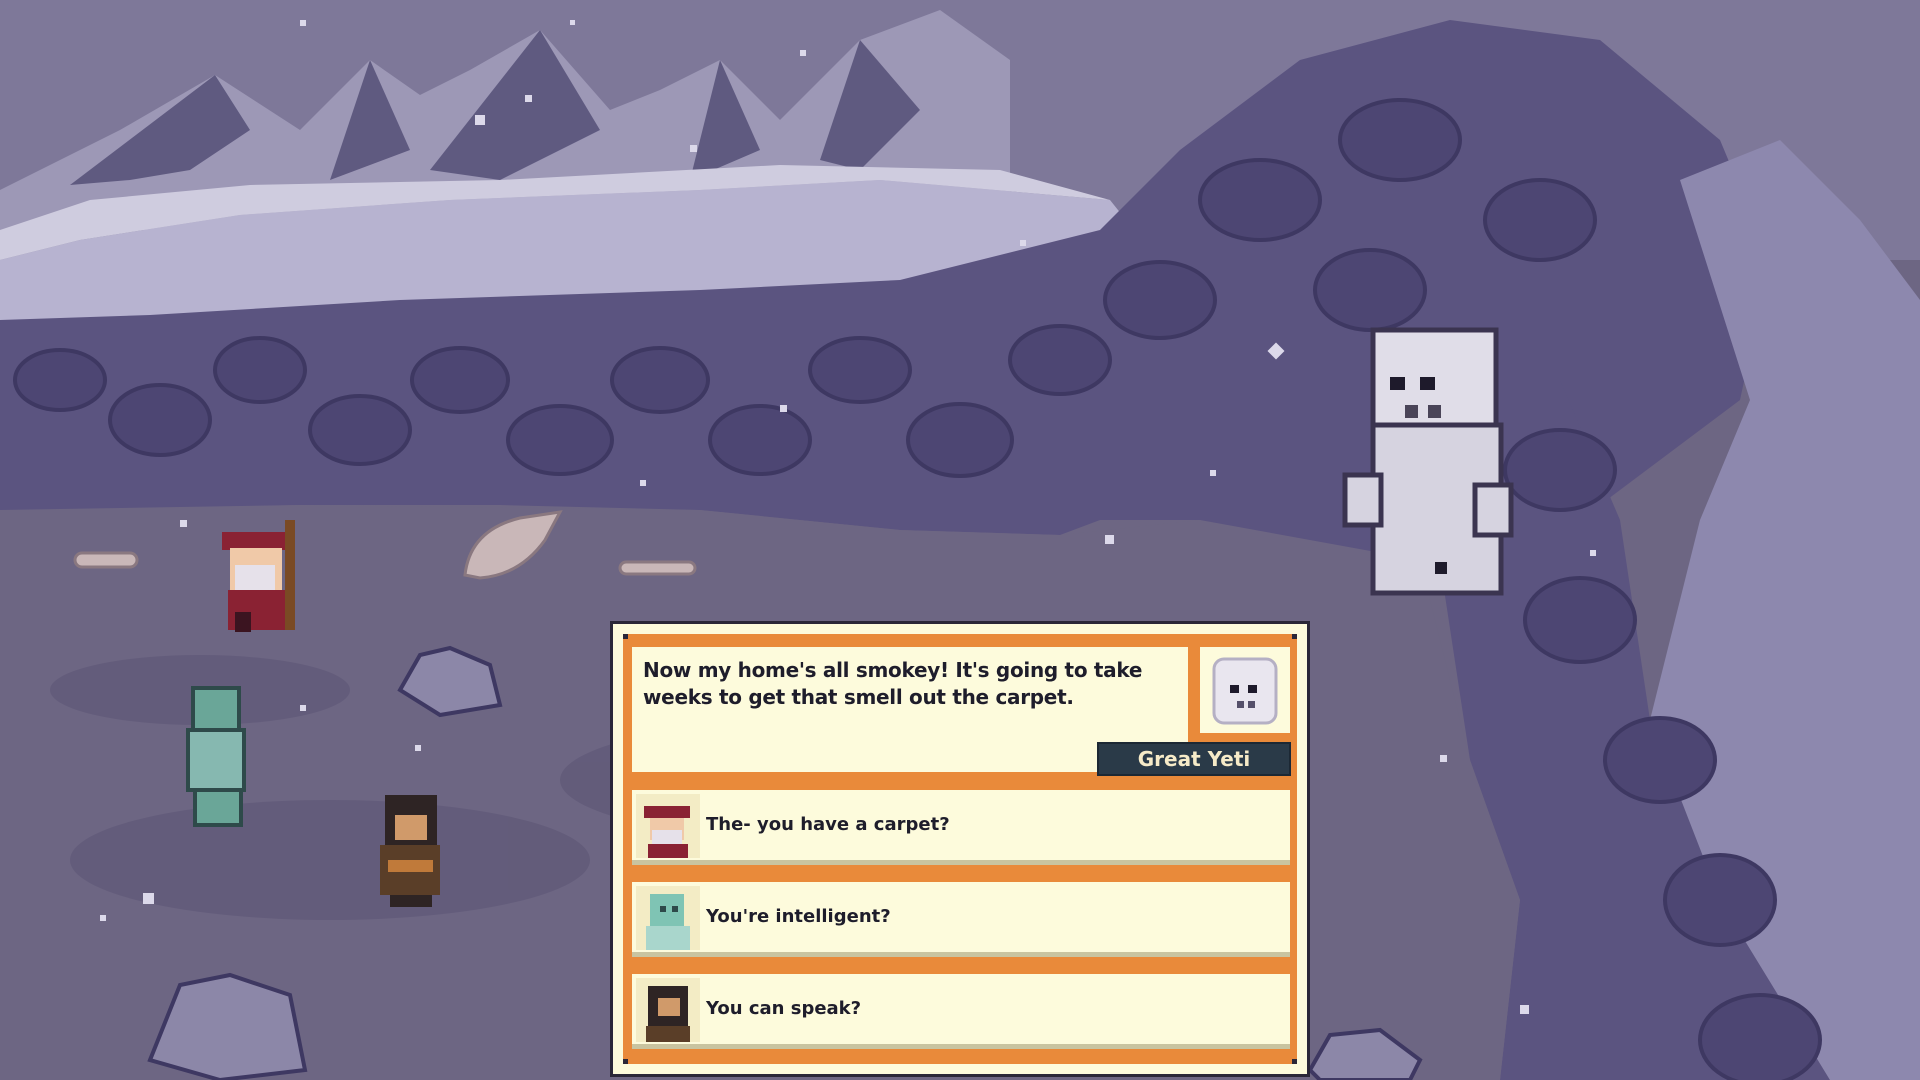 The height and width of the screenshot is (1080, 1920). What do you see at coordinates (668, 1010) in the screenshot?
I see `bearded-warrior-portrait-icon` at bounding box center [668, 1010].